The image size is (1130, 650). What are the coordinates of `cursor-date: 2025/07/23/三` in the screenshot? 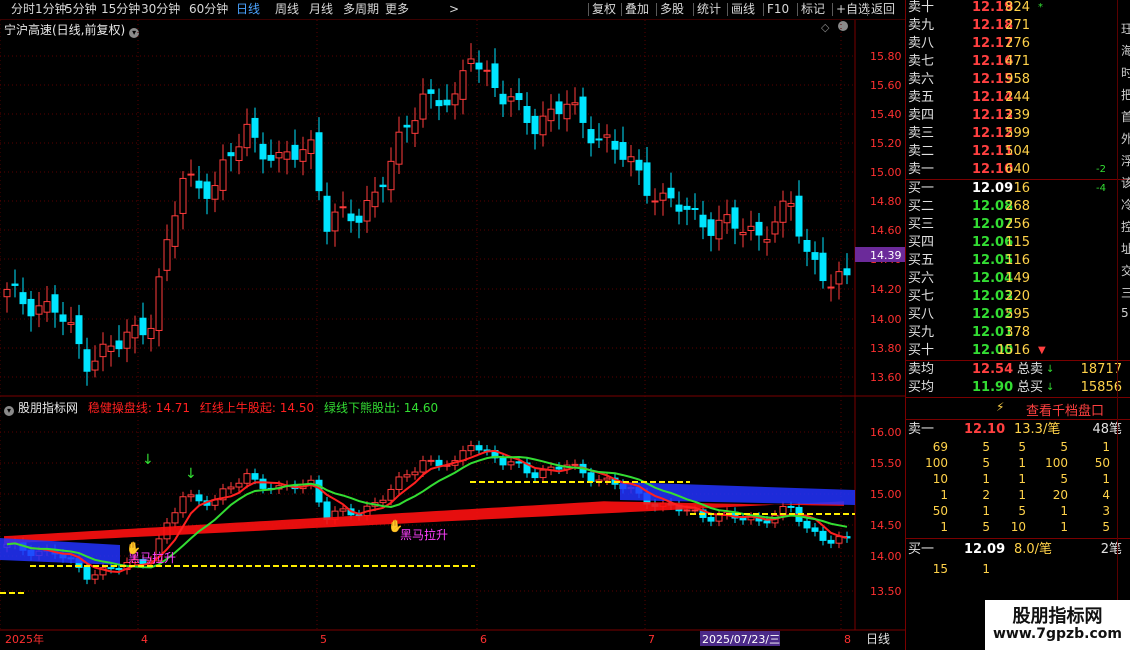 It's located at (741, 639).